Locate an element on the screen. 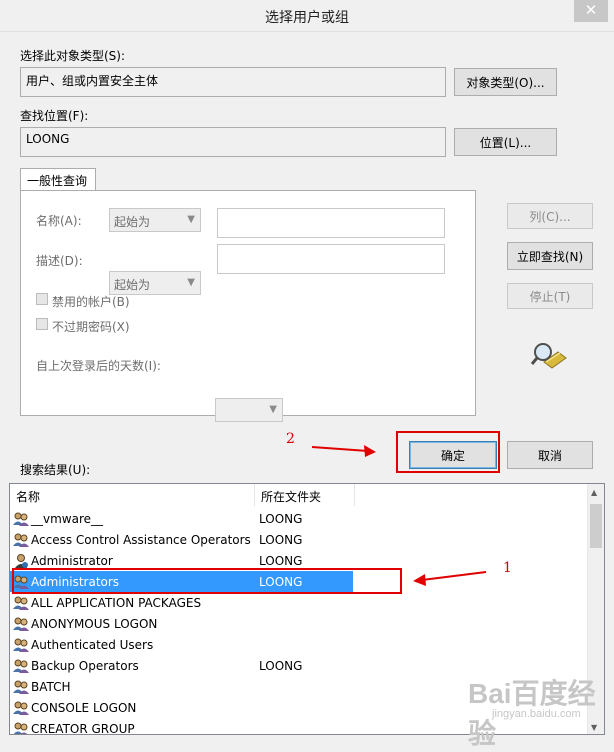  column-header-folder: 所在文件夹 is located at coordinates (305, 495).